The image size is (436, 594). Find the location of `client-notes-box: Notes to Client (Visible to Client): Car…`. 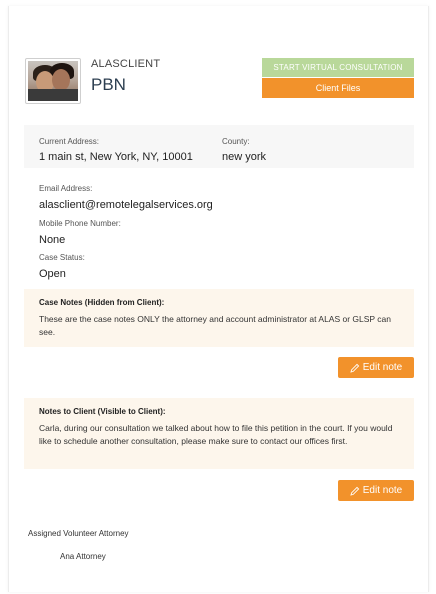

client-notes-box: Notes to Client (Visible to Client): Car… is located at coordinates (219, 433).